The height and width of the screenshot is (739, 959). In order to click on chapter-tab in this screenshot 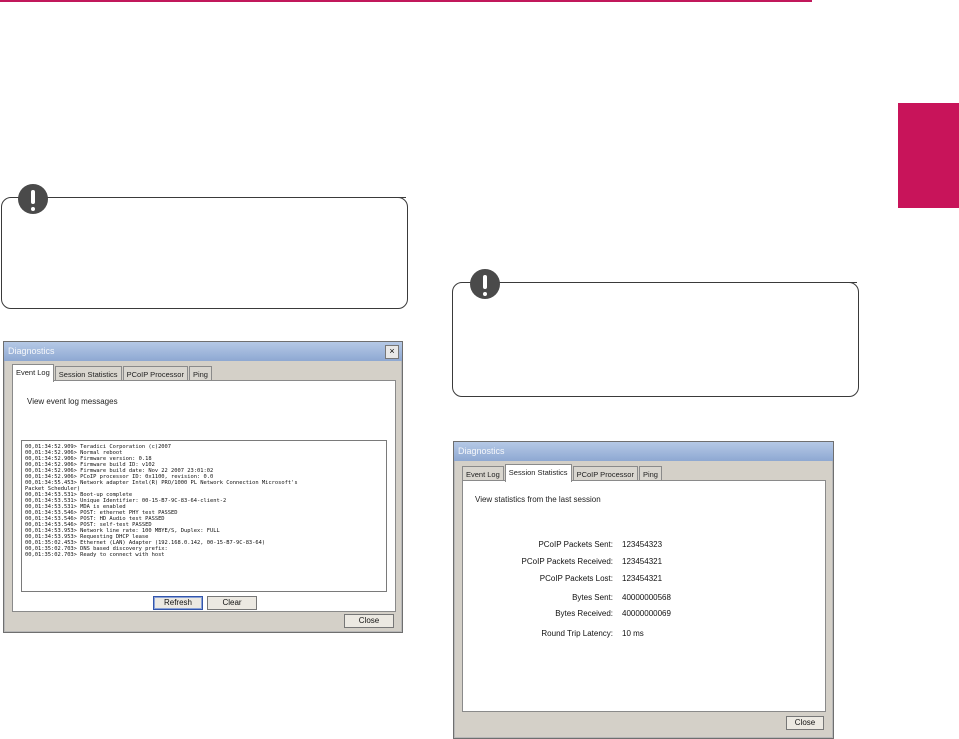, I will do `click(928, 155)`.